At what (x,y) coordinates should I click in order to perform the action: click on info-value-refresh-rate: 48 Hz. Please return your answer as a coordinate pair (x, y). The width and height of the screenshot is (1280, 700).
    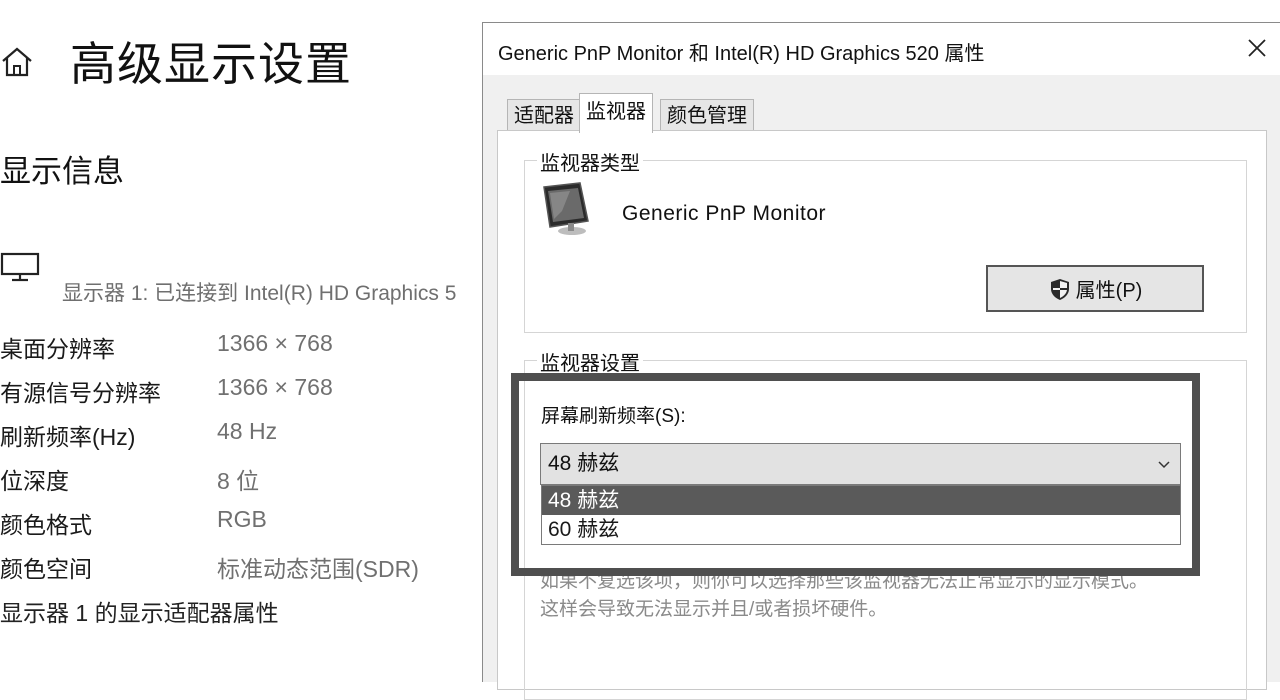
    Looking at the image, I should click on (247, 431).